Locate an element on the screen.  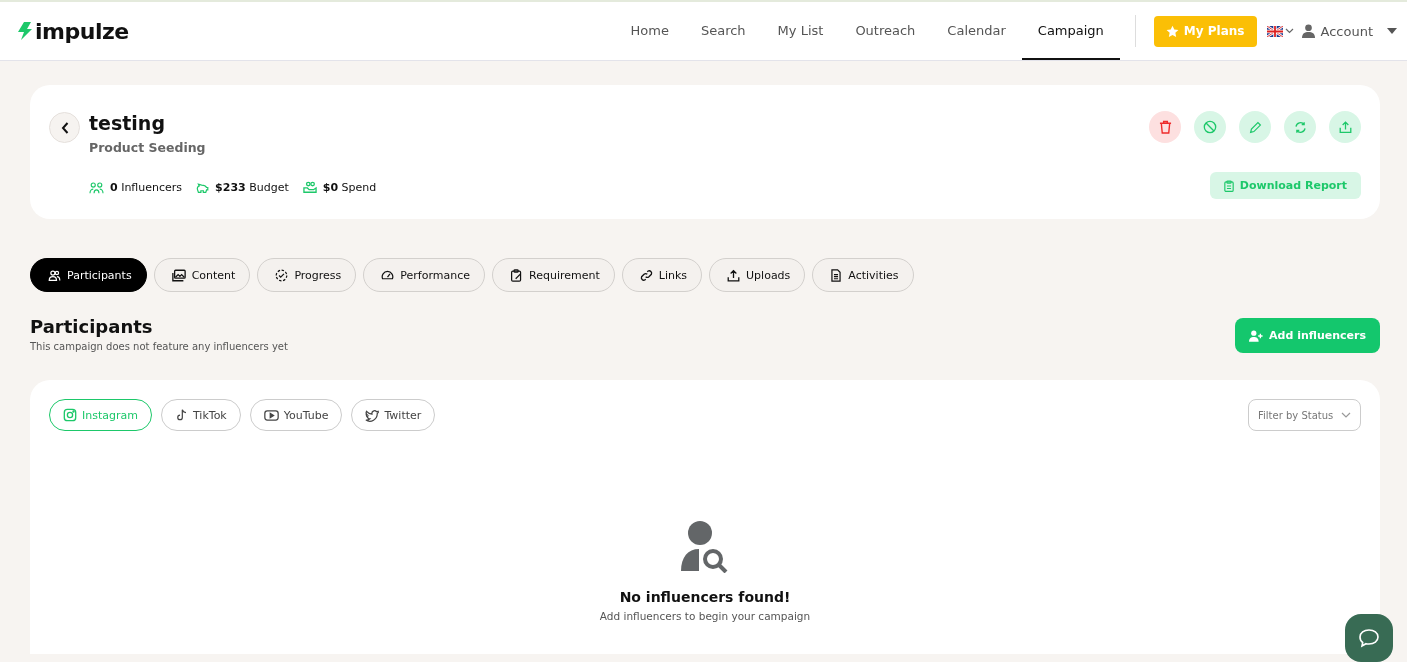
nav-link: Search is located at coordinates (723, 31).